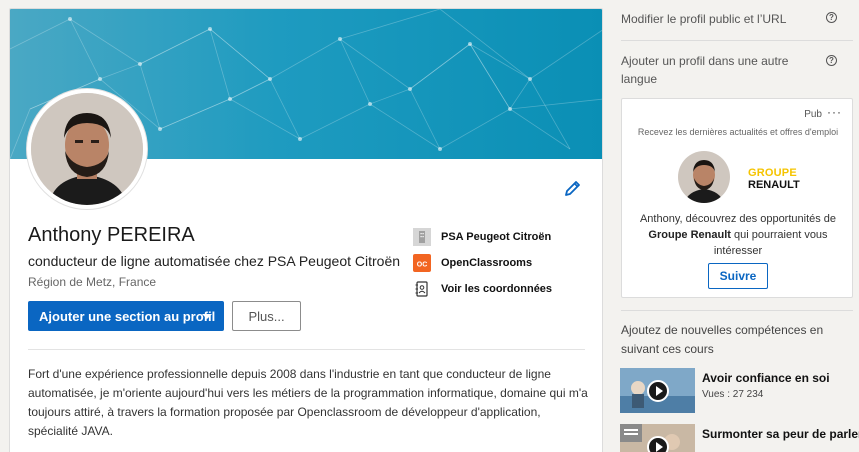  Describe the element at coordinates (770, 243) in the screenshot. I see `ad-text-after: qui pourraient vous intéresser` at that location.